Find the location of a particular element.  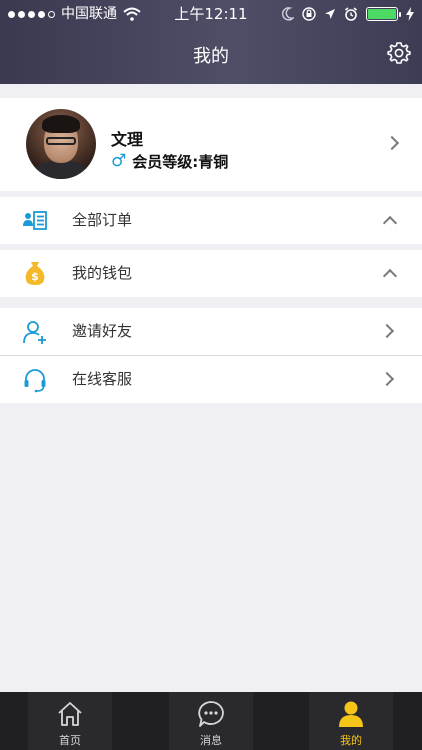

avatar is located at coordinates (61, 144).